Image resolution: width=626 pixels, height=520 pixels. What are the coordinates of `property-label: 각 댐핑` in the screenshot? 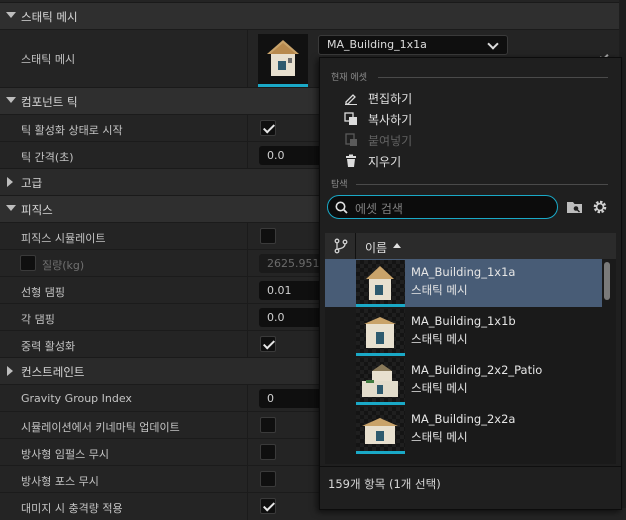 It's located at (38, 319).